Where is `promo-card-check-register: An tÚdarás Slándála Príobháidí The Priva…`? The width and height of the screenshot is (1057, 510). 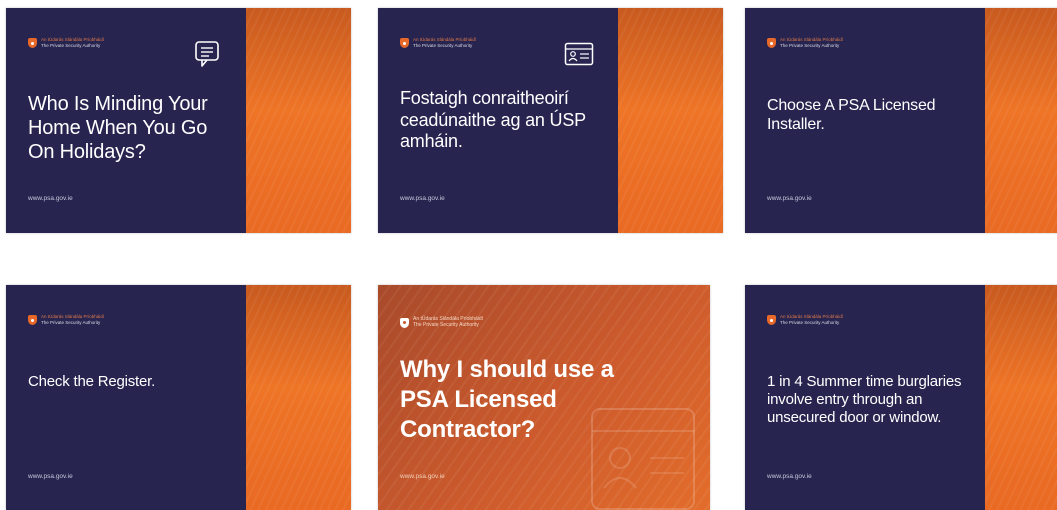 promo-card-check-register: An tÚdarás Slándála Príobháidí The Priva… is located at coordinates (178, 397).